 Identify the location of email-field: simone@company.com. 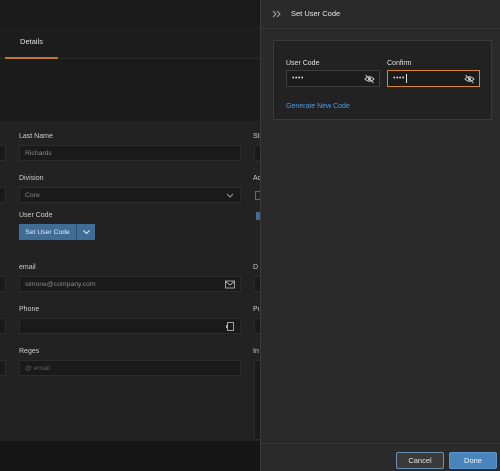
(130, 284).